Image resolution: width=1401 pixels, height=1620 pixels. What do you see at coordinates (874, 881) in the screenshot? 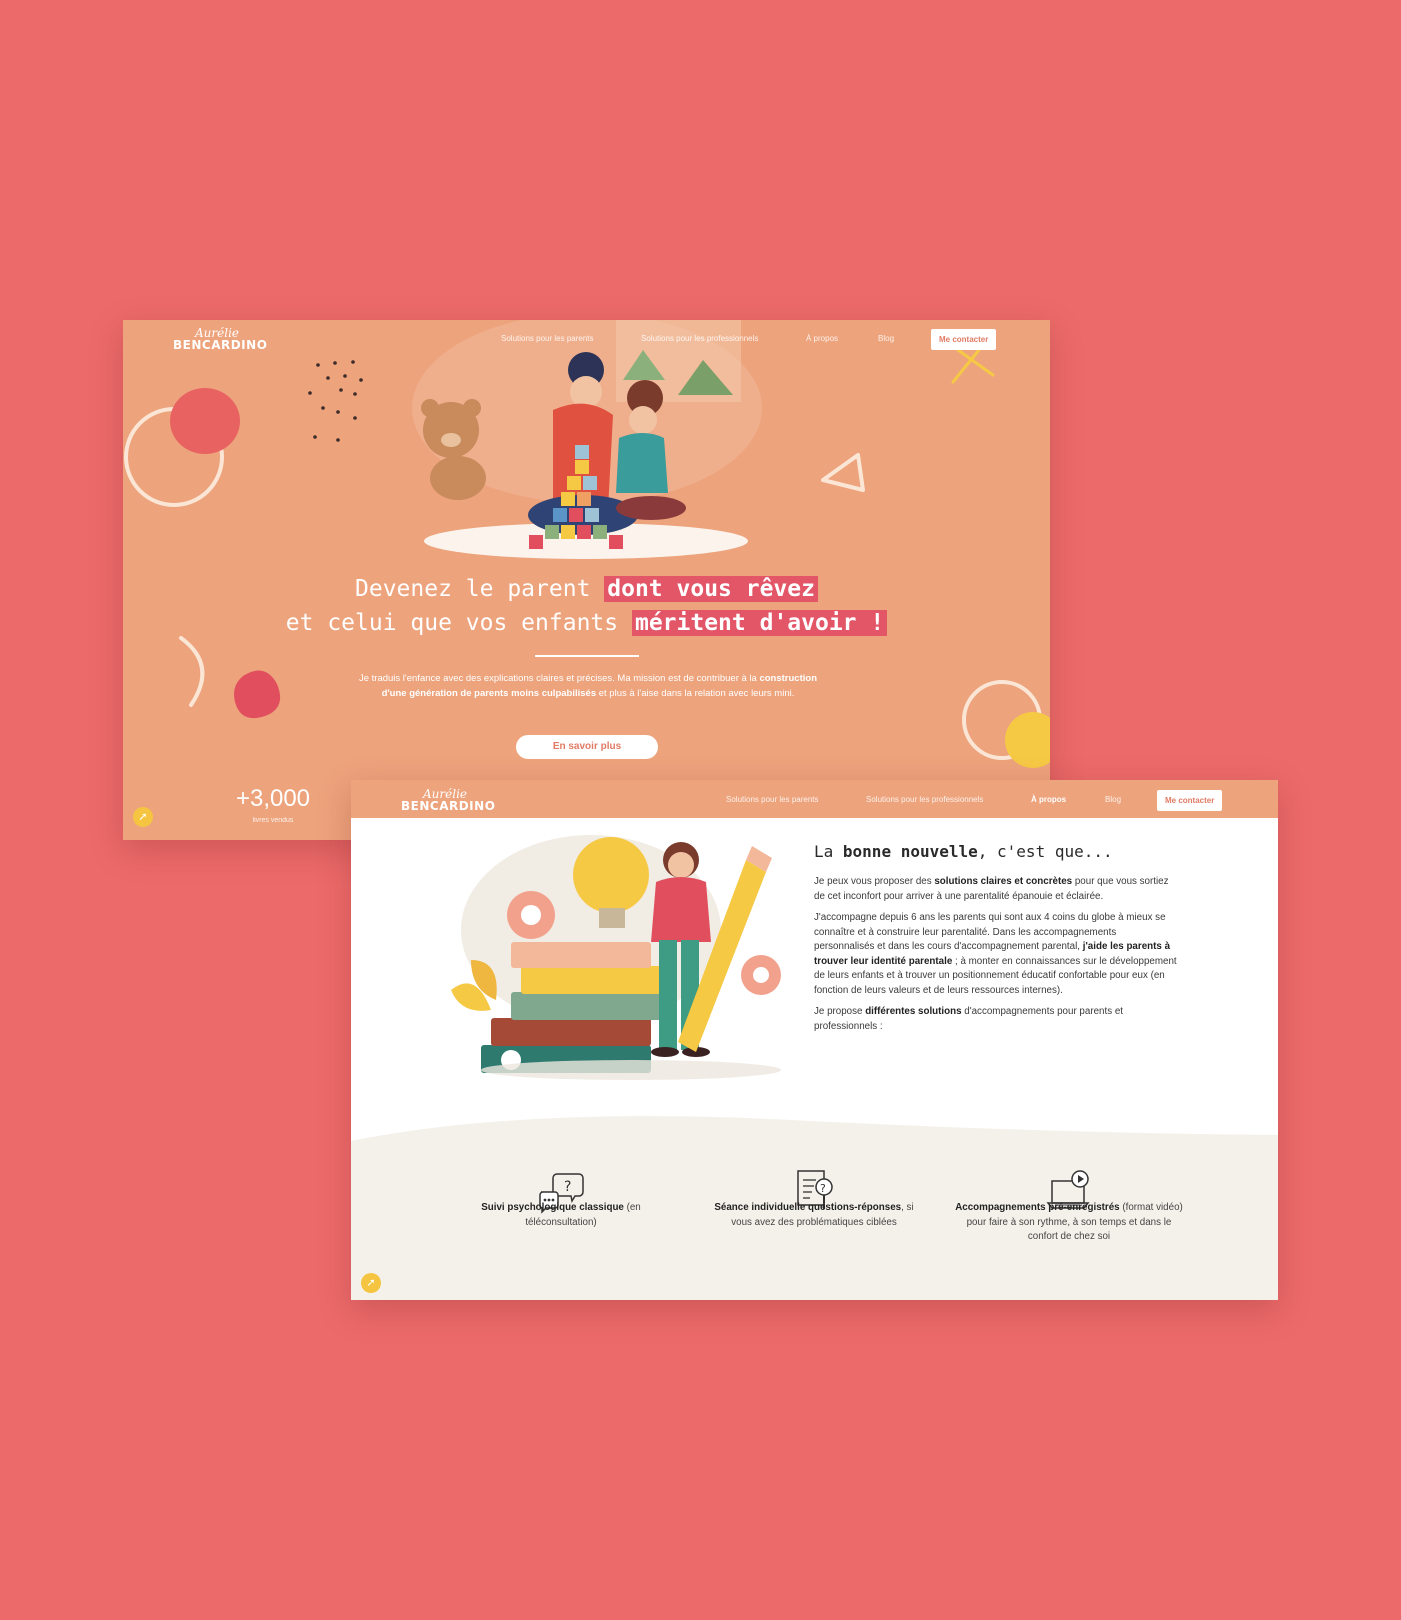
I see `text-part: Je peux vous proposer des` at bounding box center [874, 881].